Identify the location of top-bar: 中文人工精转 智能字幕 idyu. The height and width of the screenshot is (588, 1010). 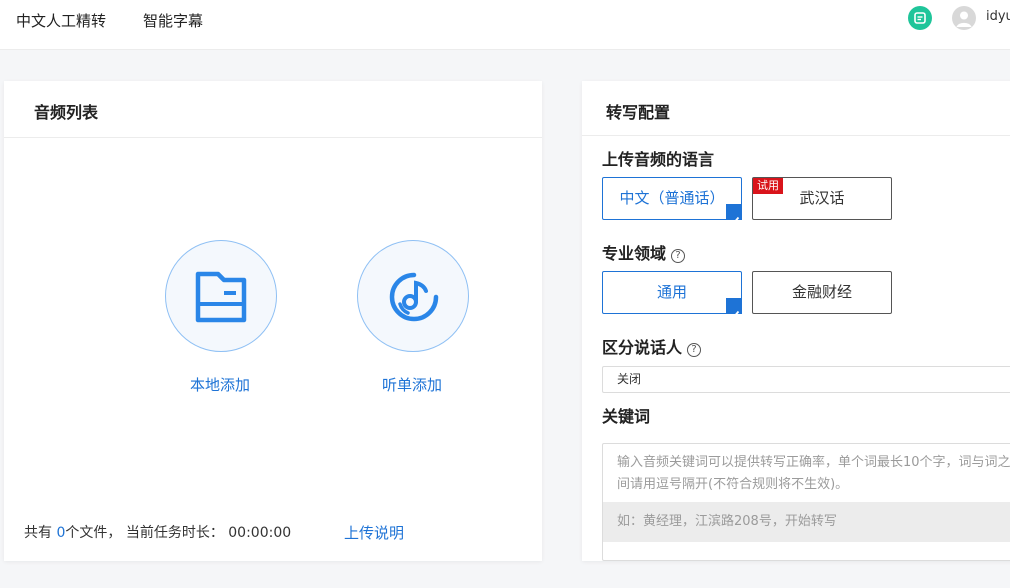
(505, 25).